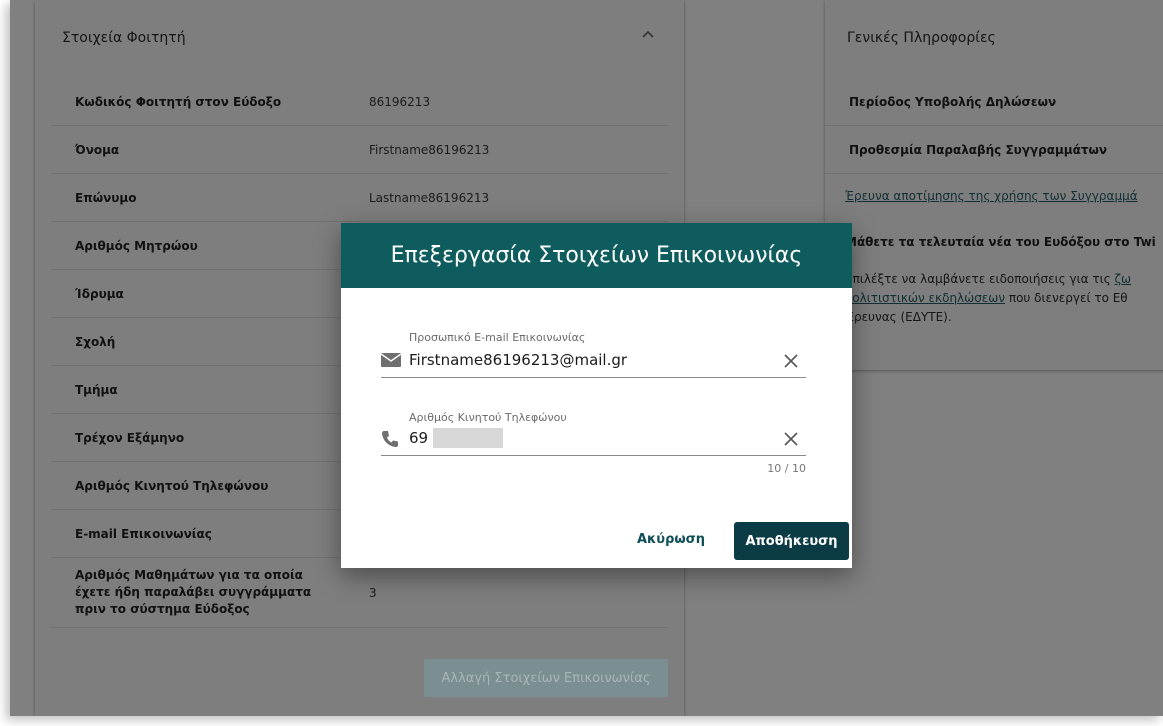  Describe the element at coordinates (391, 360) in the screenshot. I see `mail-icon` at that location.